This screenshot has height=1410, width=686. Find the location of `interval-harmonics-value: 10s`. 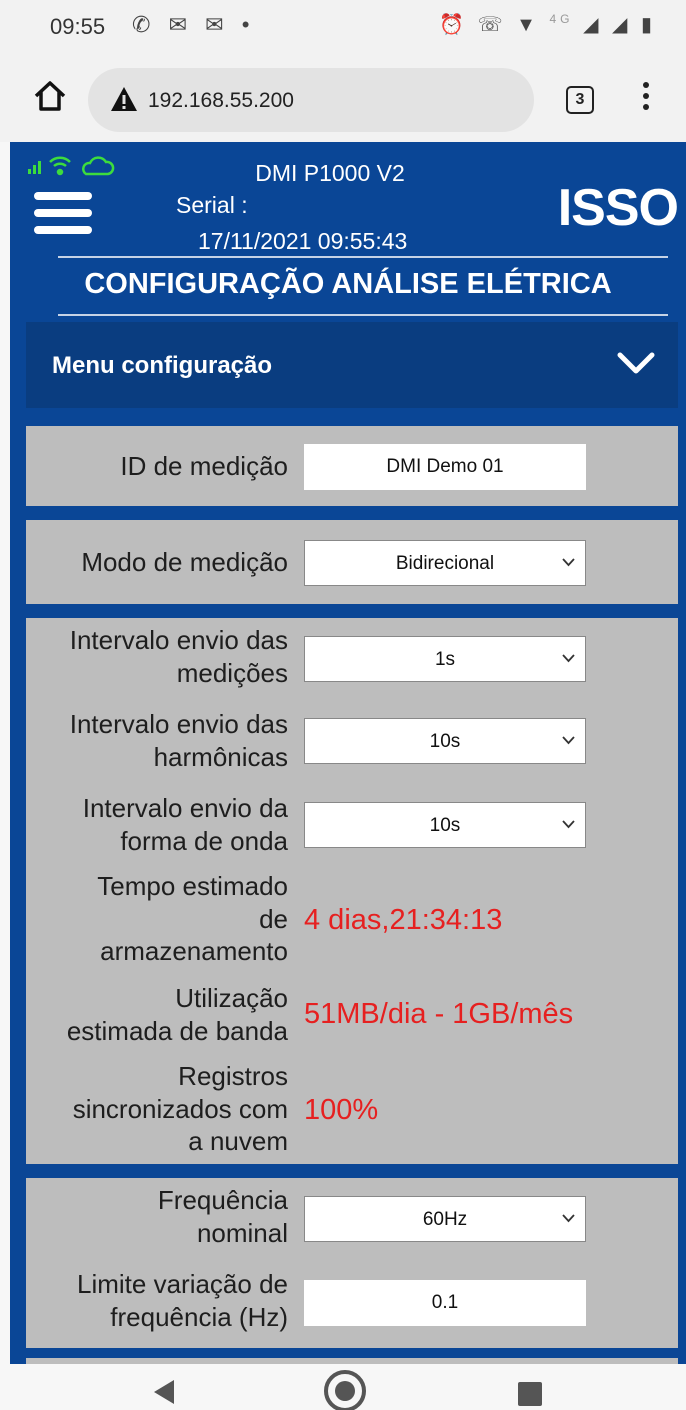

interval-harmonics-value: 10s is located at coordinates (445, 741).